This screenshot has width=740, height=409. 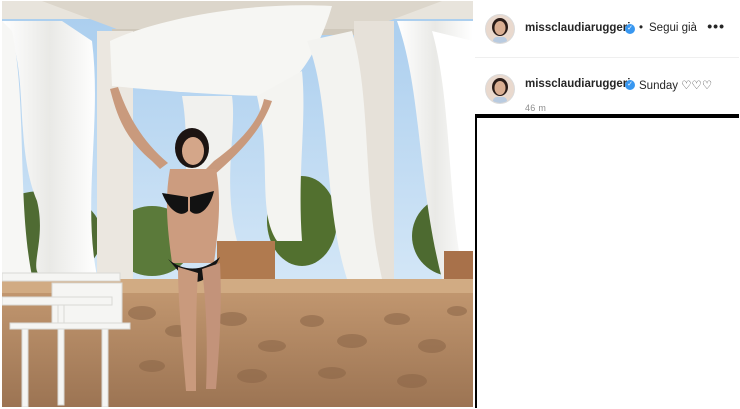 What do you see at coordinates (577, 84) in the screenshot?
I see `caption-username: missclaudiaruggeri` at bounding box center [577, 84].